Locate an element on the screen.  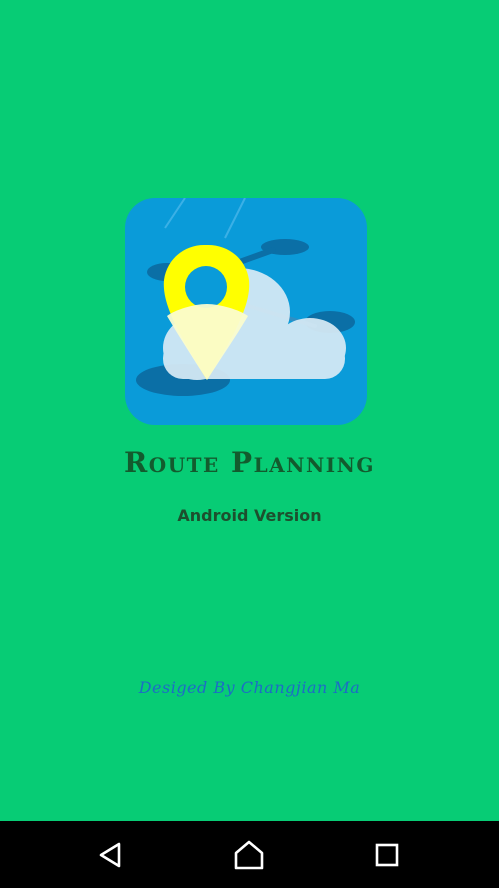
app-title: Route Planning is located at coordinates (249, 462).